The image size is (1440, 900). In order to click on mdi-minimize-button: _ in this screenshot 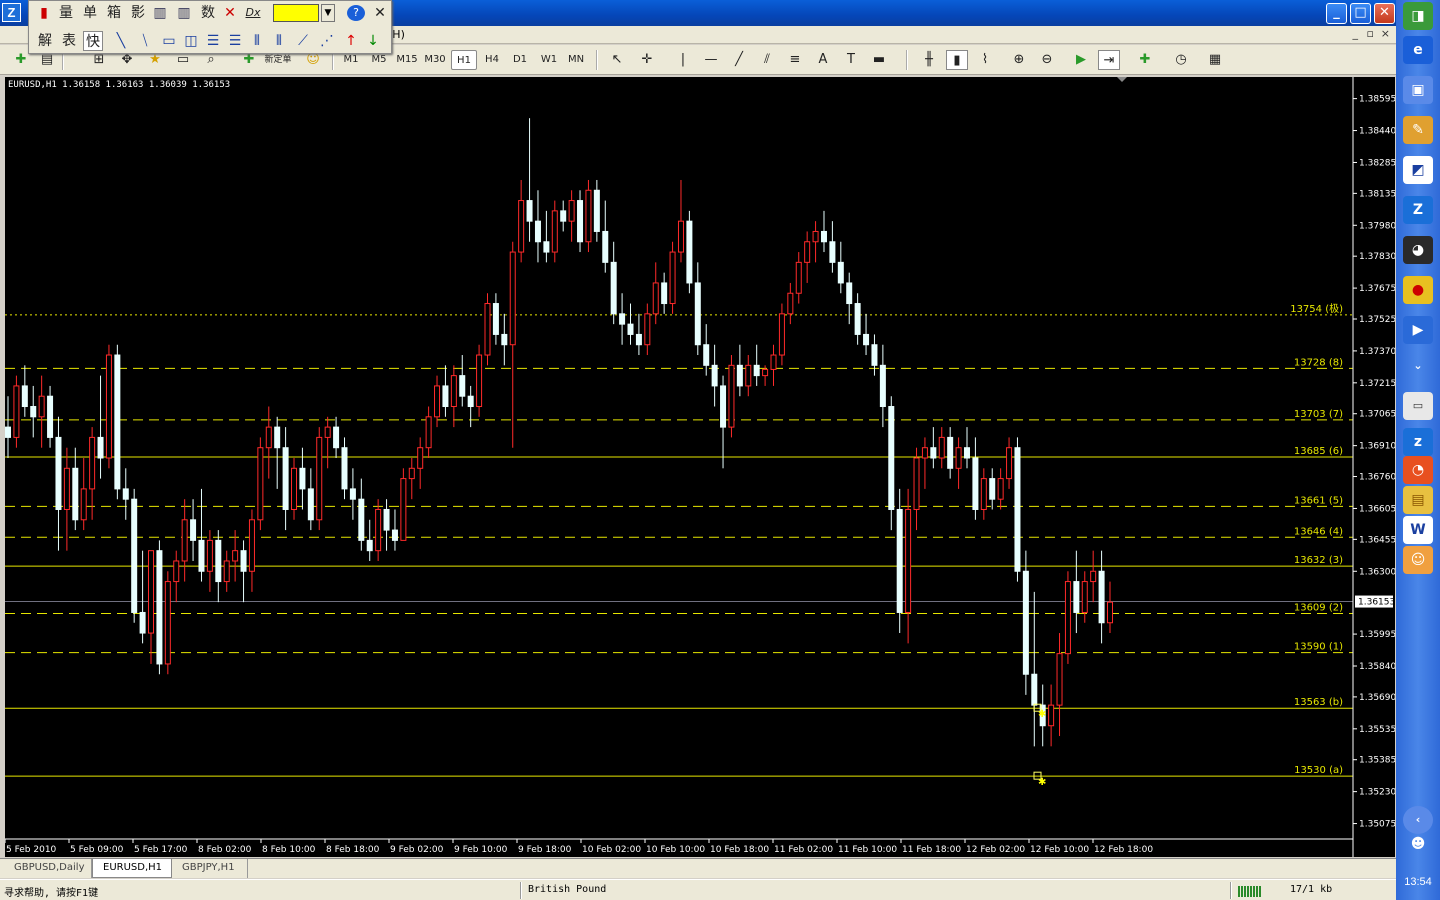, I will do `click(1356, 33)`.